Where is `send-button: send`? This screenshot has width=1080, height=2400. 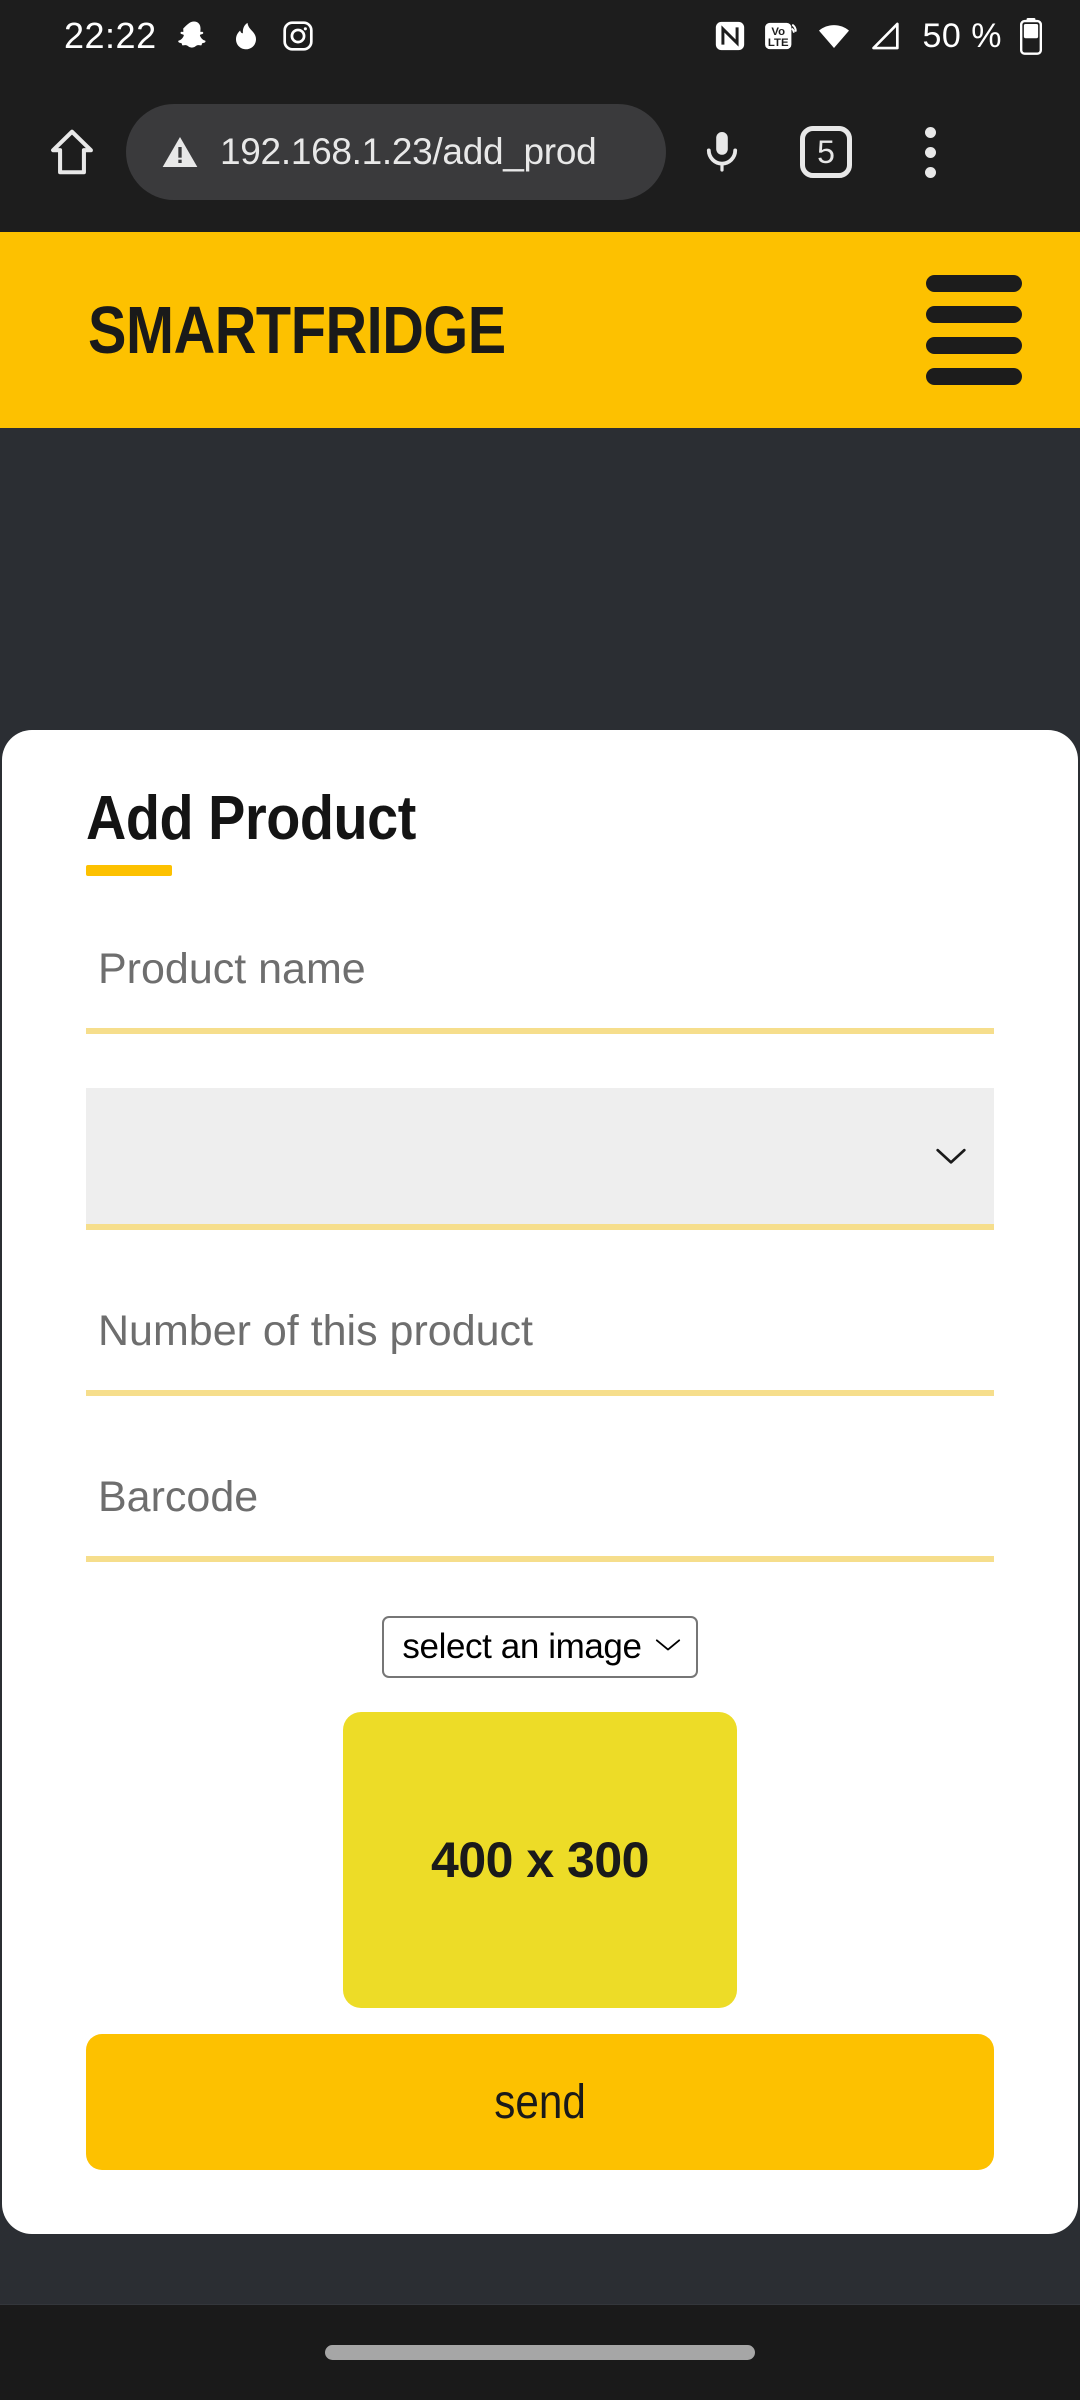
send-button: send is located at coordinates (540, 2102).